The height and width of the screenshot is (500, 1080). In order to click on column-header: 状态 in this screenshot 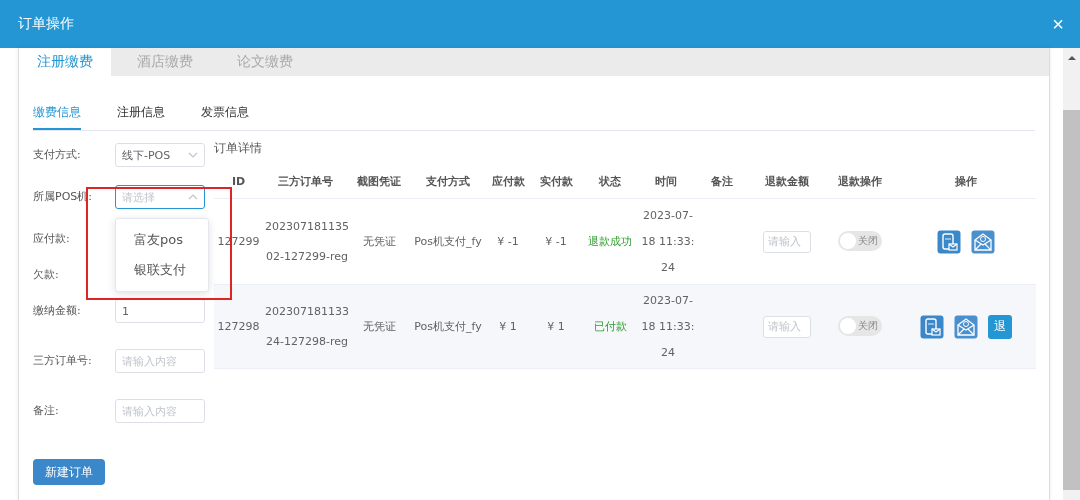, I will do `click(610, 182)`.